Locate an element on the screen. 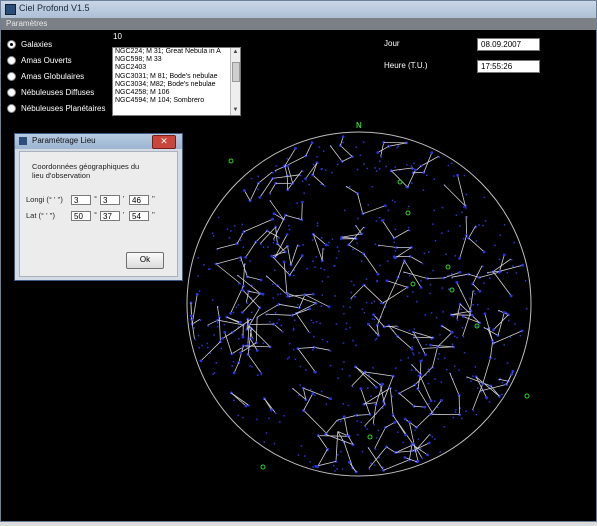 This screenshot has width=597, height=526. list-item: NGC3034; M82; Bode's nebulae is located at coordinates (176, 85).